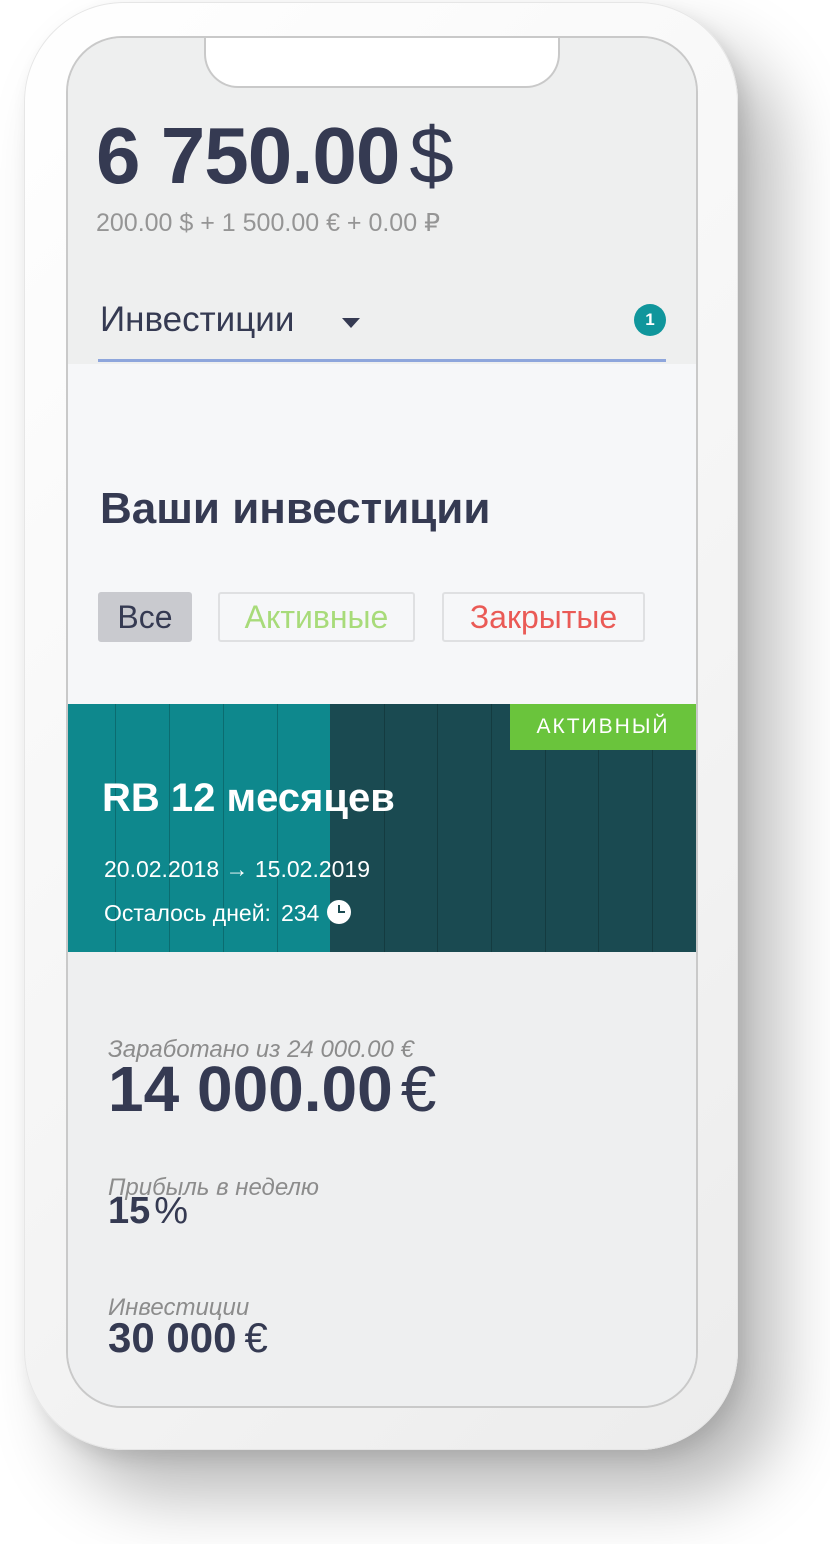  I want to click on status-badge: АКТИВНЫЙ, so click(603, 727).